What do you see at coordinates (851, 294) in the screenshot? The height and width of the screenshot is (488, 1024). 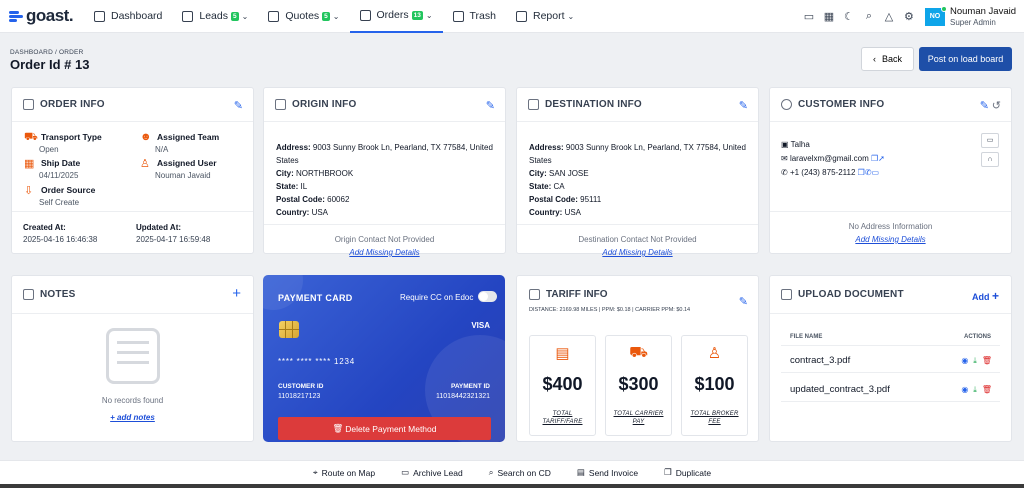 I see `upload-title: UPLOAD DOCUMENT` at bounding box center [851, 294].